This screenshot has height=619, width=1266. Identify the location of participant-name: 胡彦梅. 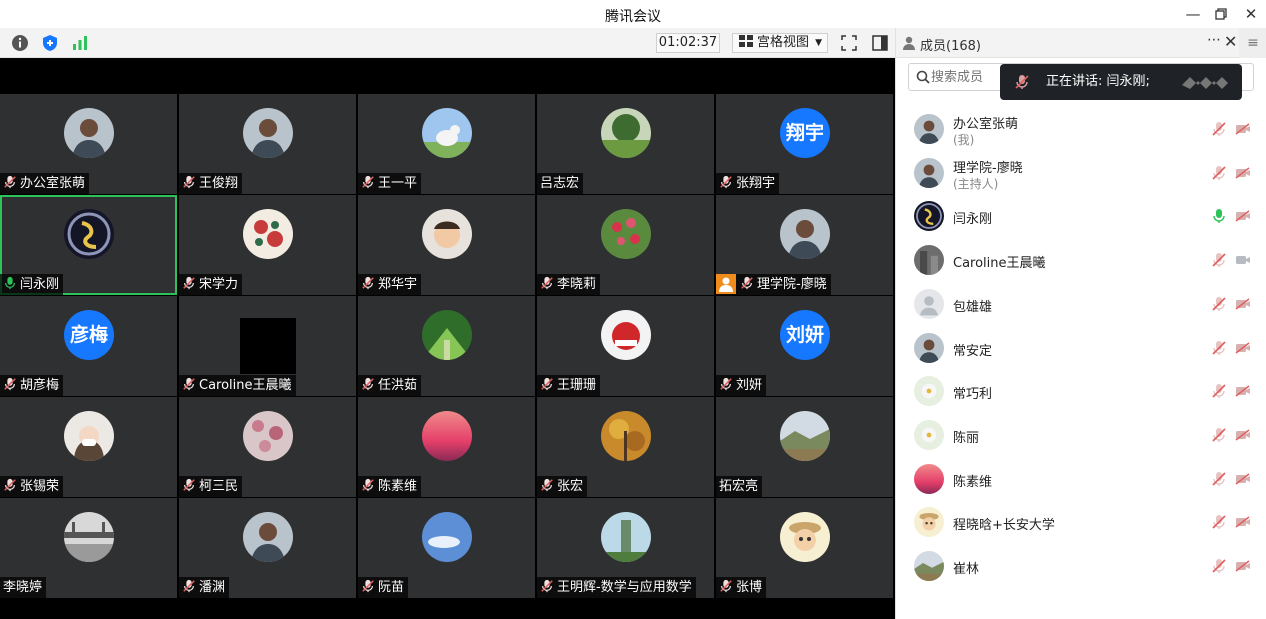
(40, 385).